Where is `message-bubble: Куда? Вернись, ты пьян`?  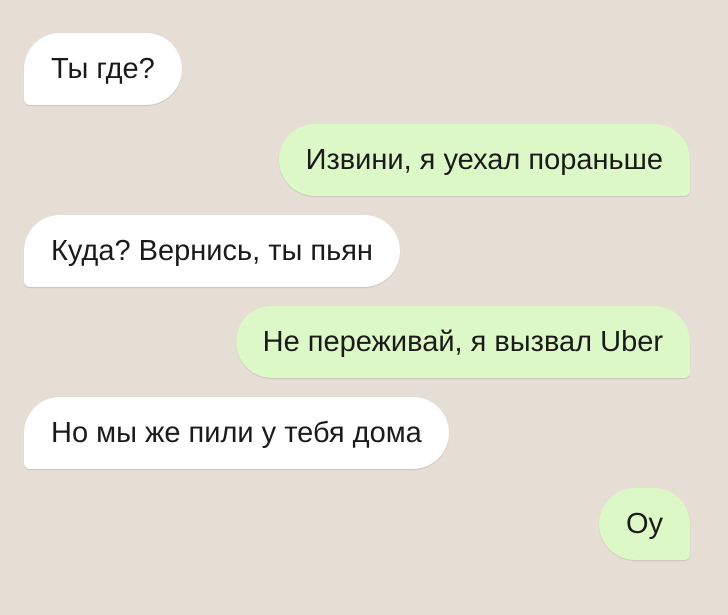 message-bubble: Куда? Вернись, ты пьян is located at coordinates (212, 251).